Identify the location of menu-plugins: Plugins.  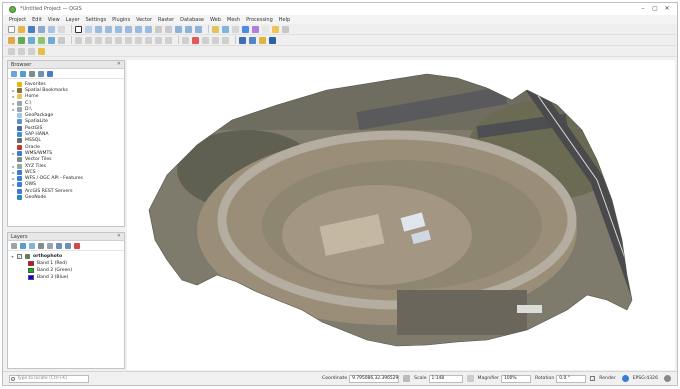
(121, 20).